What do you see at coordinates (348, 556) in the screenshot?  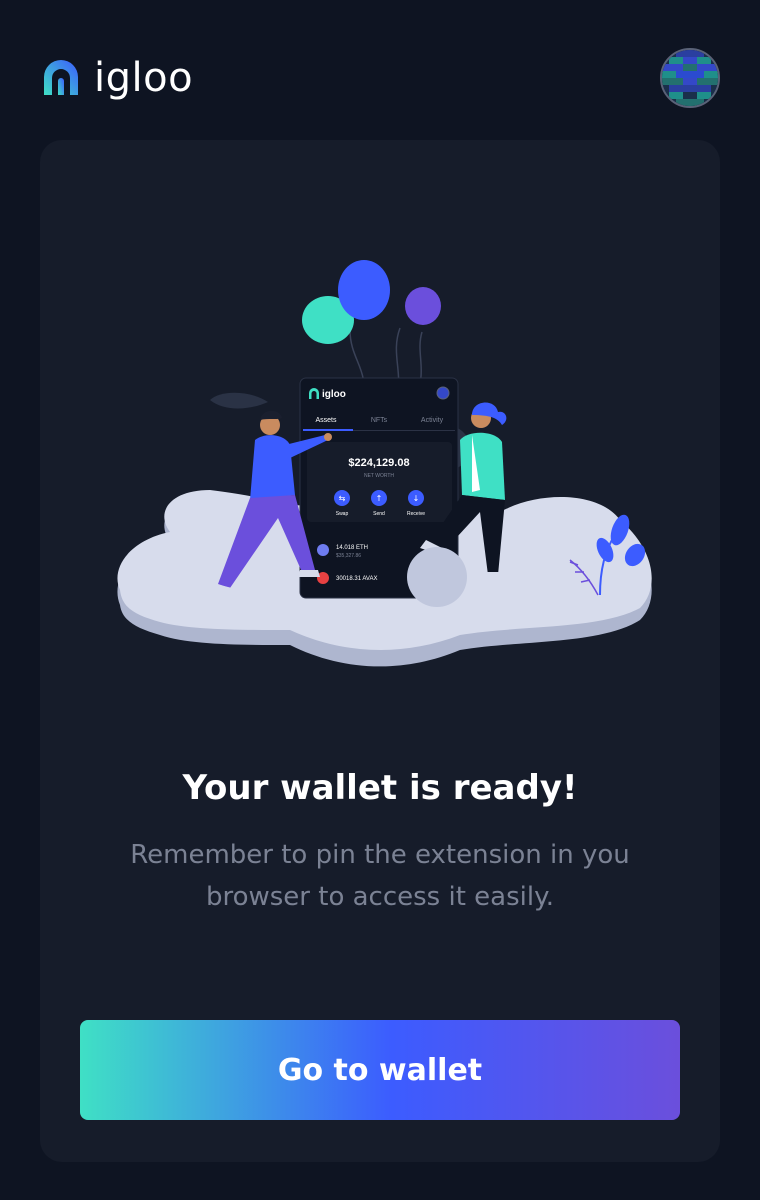 I see `phone-asset-eth-usd: $35,327.86` at bounding box center [348, 556].